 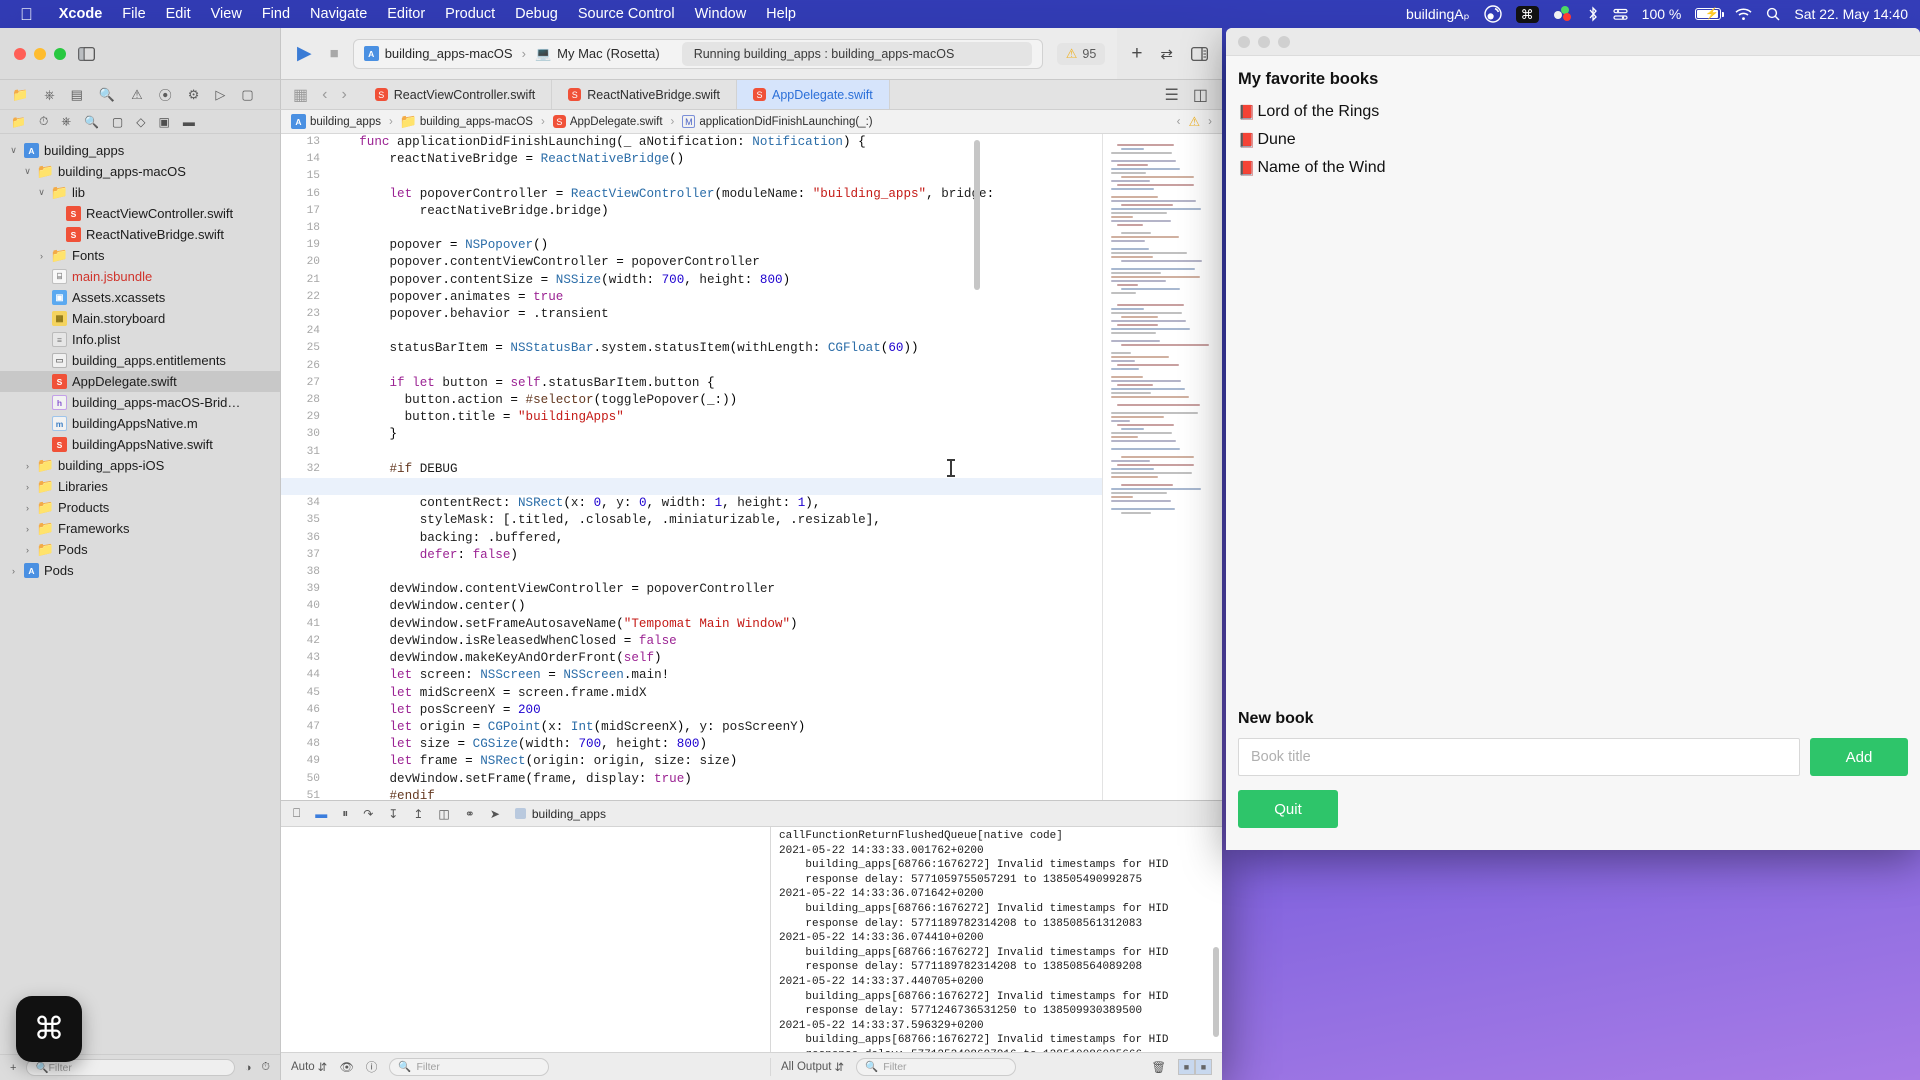 I want to click on navigator-report-icon: ▢, so click(x=247, y=95).